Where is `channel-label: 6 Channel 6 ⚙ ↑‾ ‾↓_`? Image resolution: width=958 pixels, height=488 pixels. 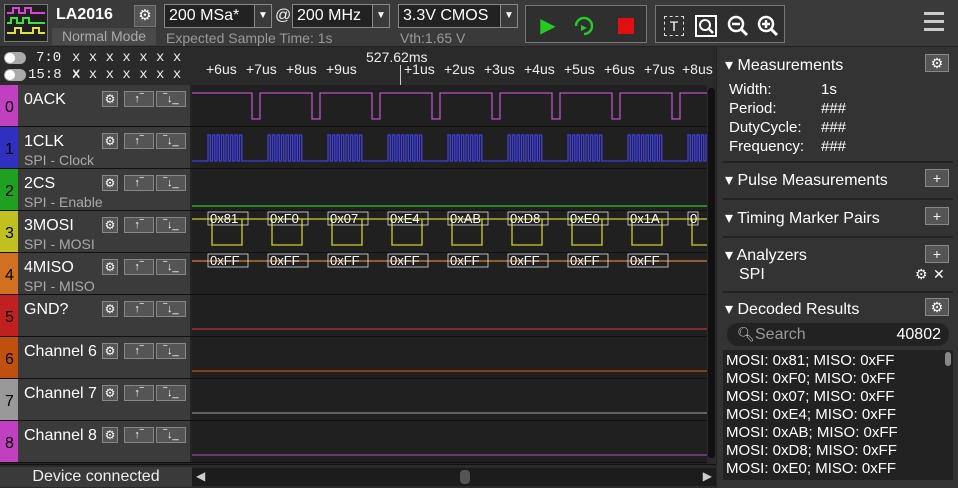
channel-label: 6 Channel 6 ⚙ ↑‾ ‾↓_ is located at coordinates (95, 357).